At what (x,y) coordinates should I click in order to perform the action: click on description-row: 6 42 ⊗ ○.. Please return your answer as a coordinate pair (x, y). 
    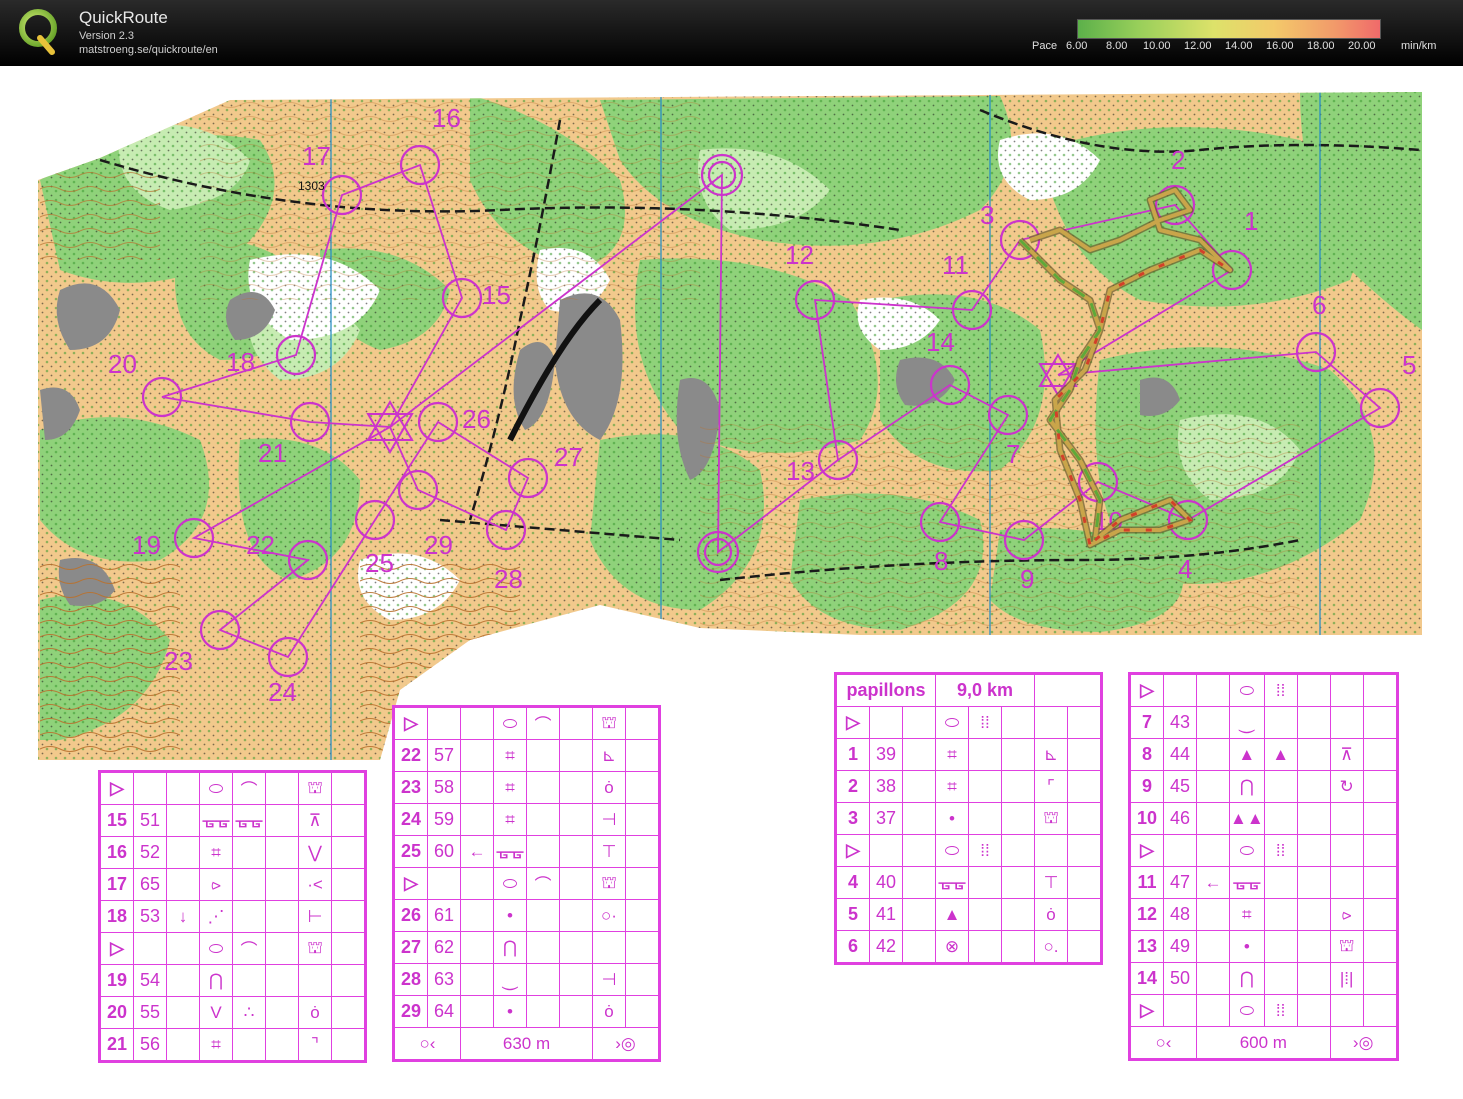
    Looking at the image, I should click on (968, 947).